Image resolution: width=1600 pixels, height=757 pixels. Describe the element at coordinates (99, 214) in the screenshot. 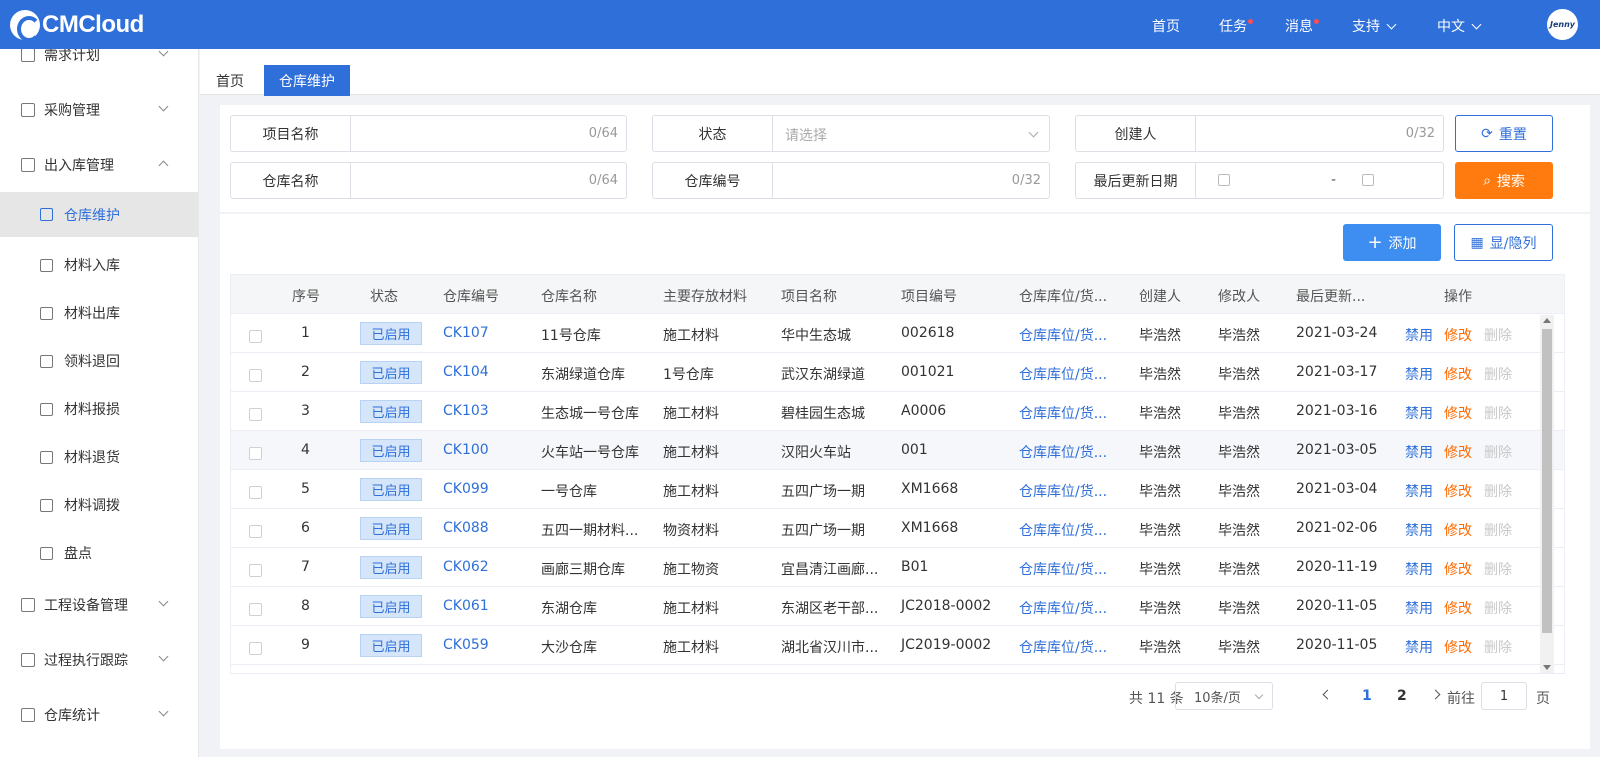

I see `sidebar-item-warehouse-maintenance: 仓库维护` at that location.